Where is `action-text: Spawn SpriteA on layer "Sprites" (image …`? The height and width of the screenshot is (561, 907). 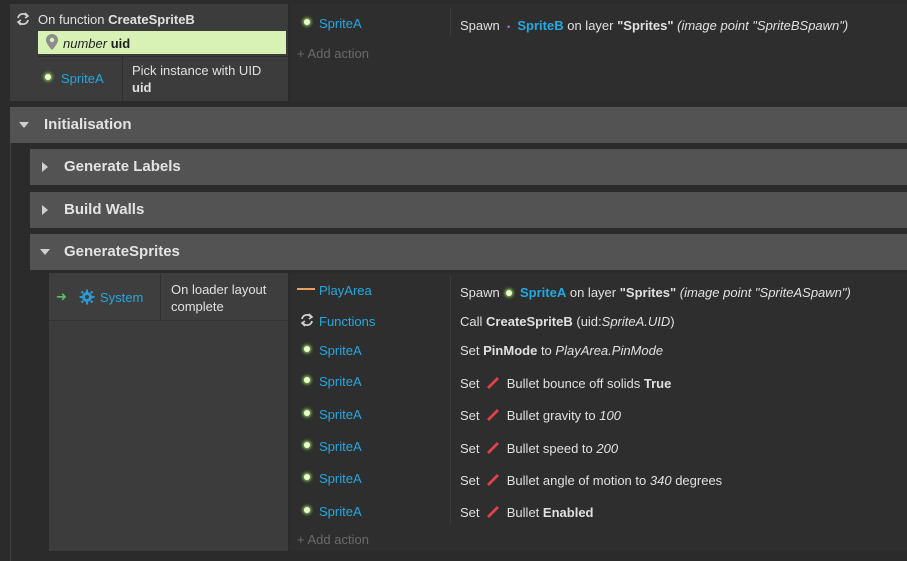
action-text: Spawn SpriteA on layer "Sprites" (image … is located at coordinates (655, 292).